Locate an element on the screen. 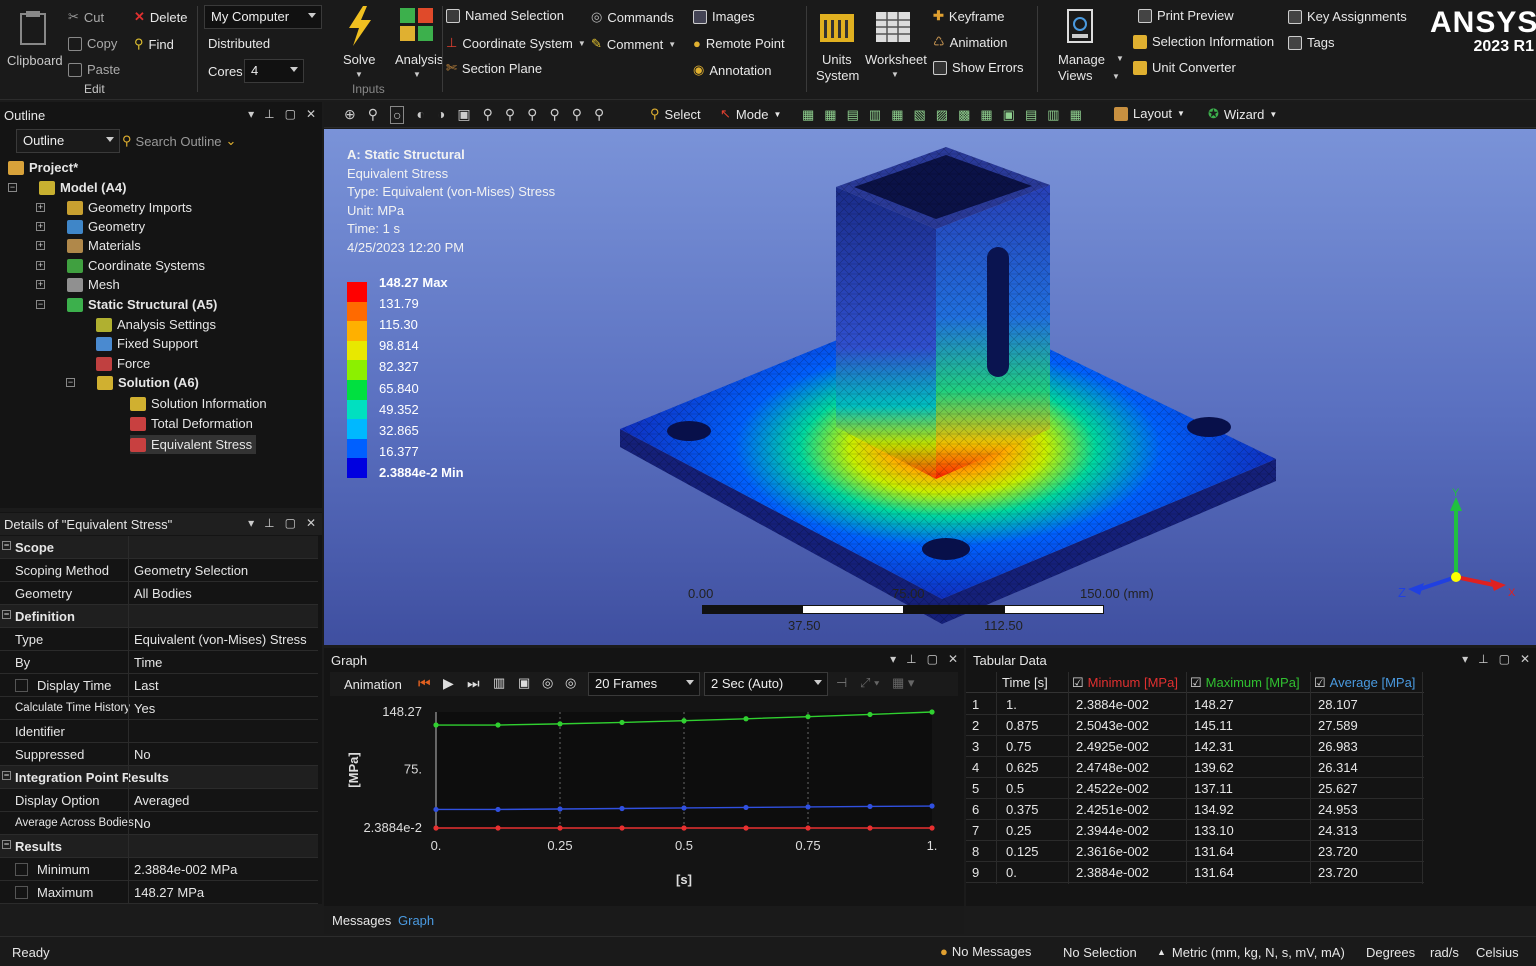  outline-search: ⚲ Search Outline ⌄ is located at coordinates (188, 141).